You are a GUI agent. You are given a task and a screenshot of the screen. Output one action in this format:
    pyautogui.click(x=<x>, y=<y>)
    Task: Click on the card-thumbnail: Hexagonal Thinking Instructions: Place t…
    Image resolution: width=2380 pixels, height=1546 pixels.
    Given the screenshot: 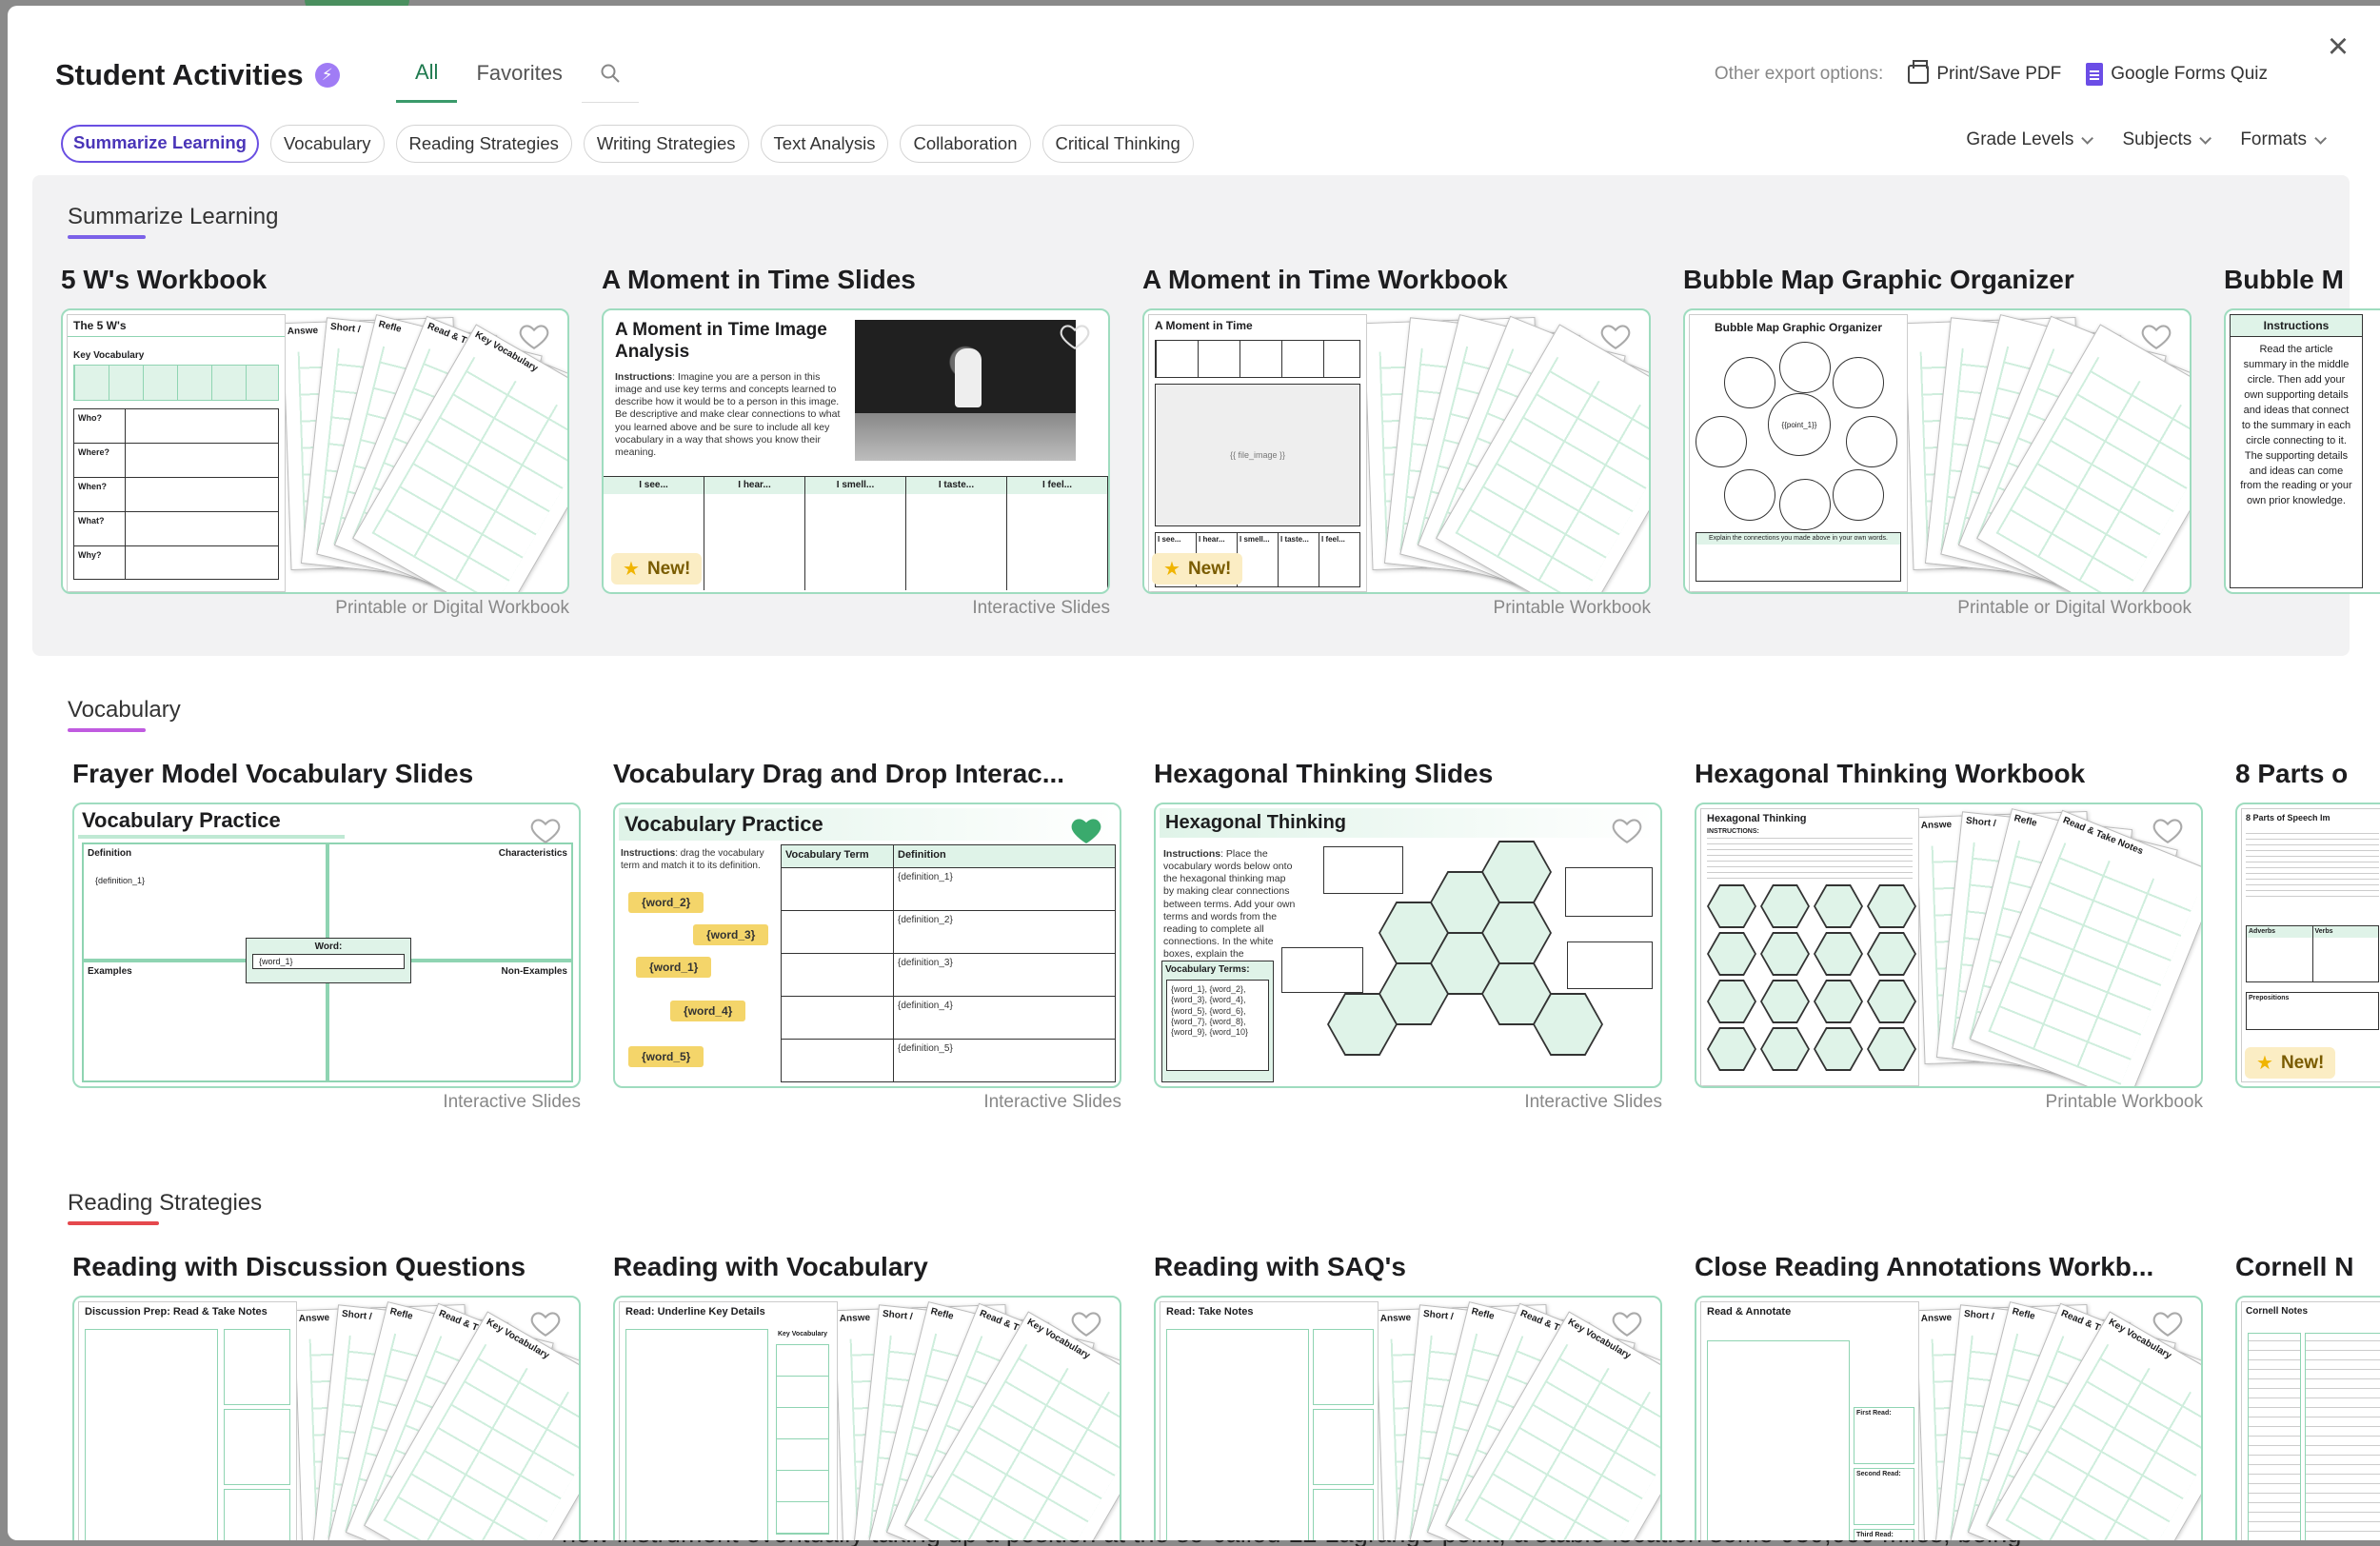 What is the action you would take?
    pyautogui.click(x=1408, y=945)
    